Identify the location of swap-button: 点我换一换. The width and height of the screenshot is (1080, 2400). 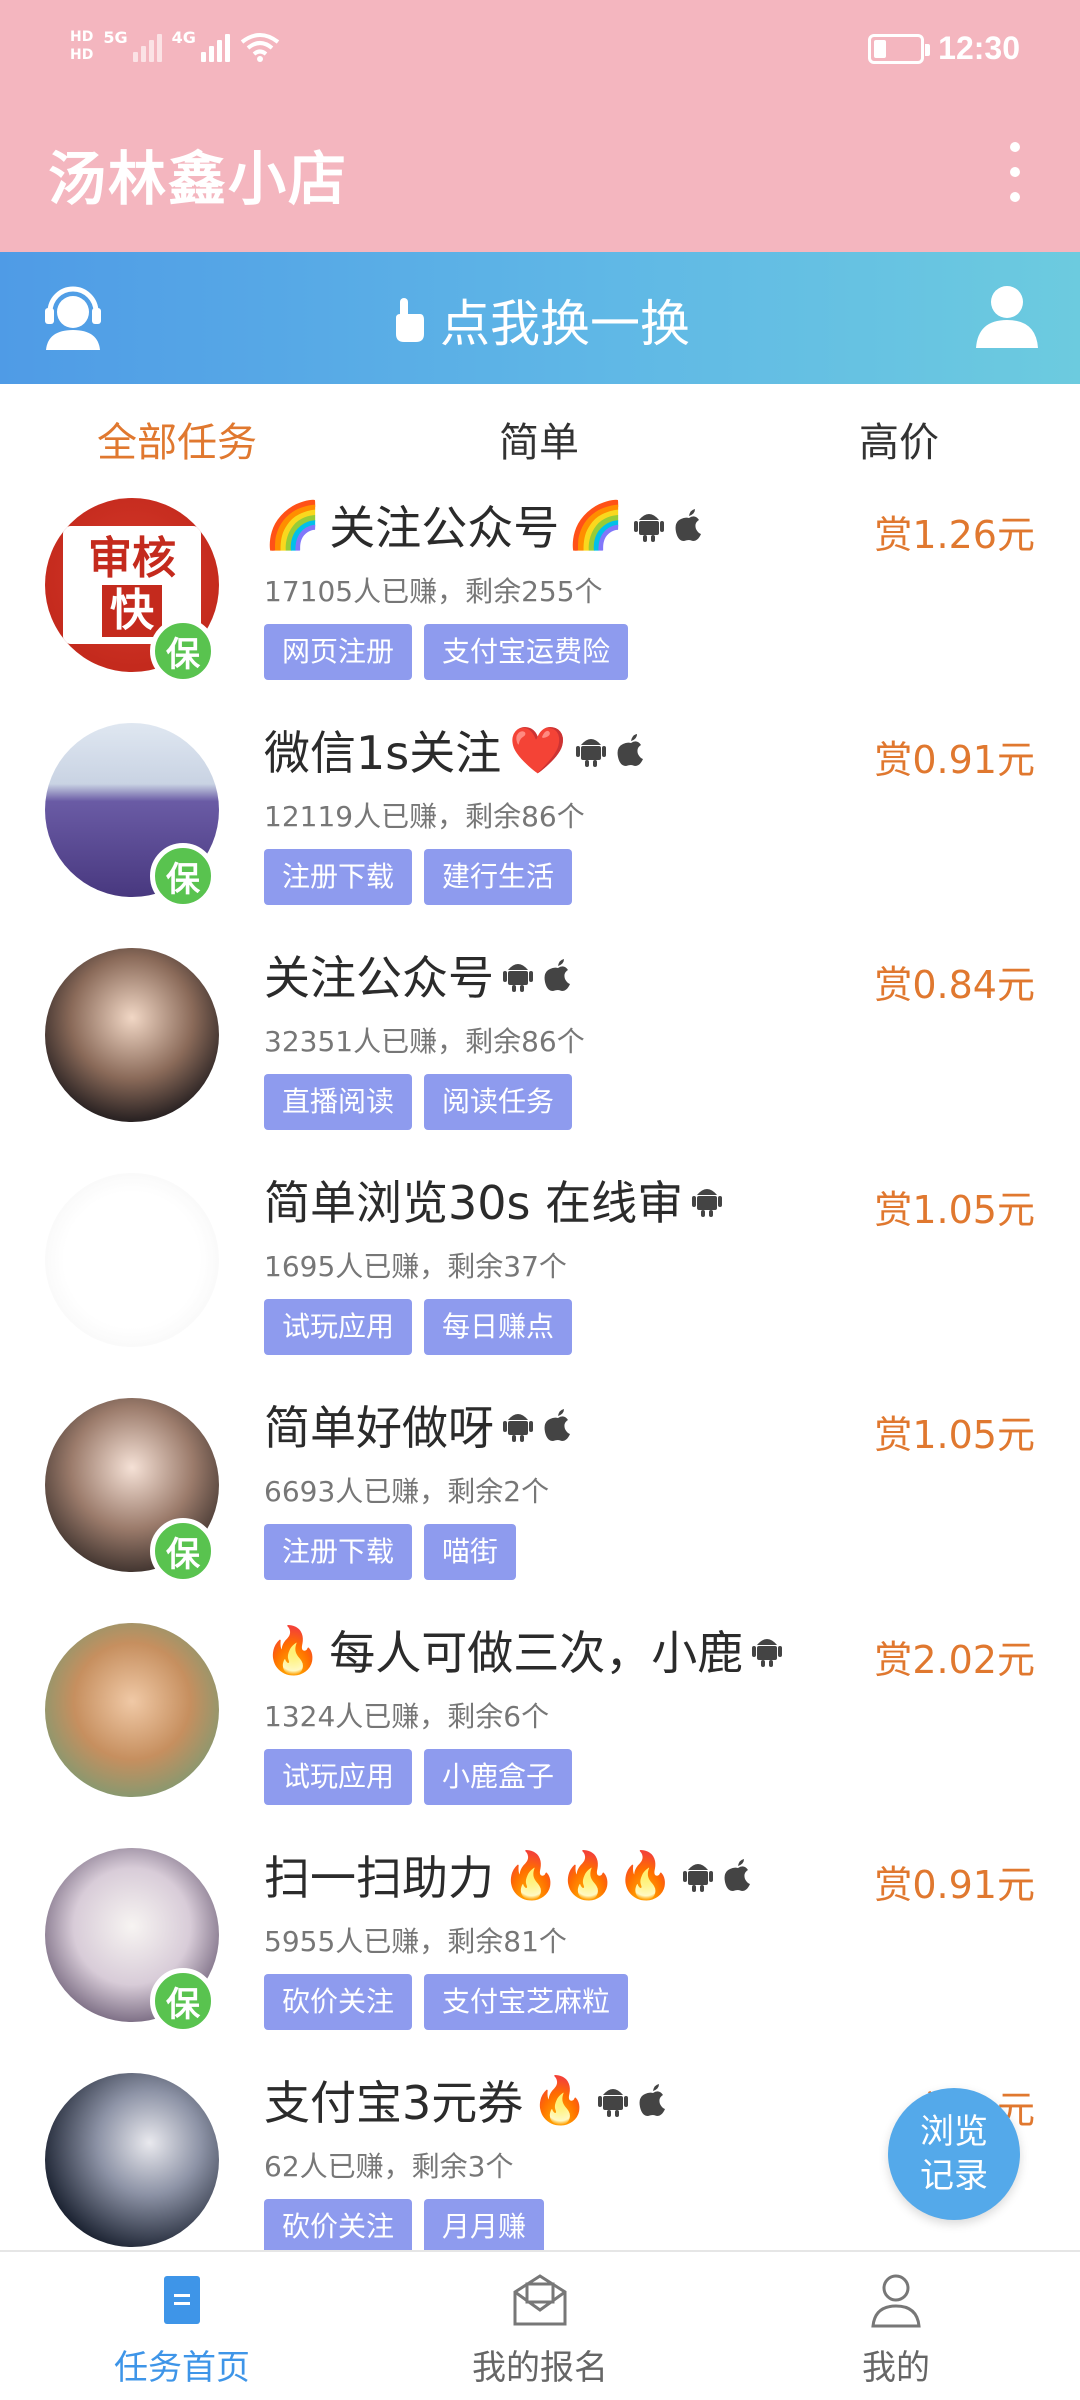
(540, 320).